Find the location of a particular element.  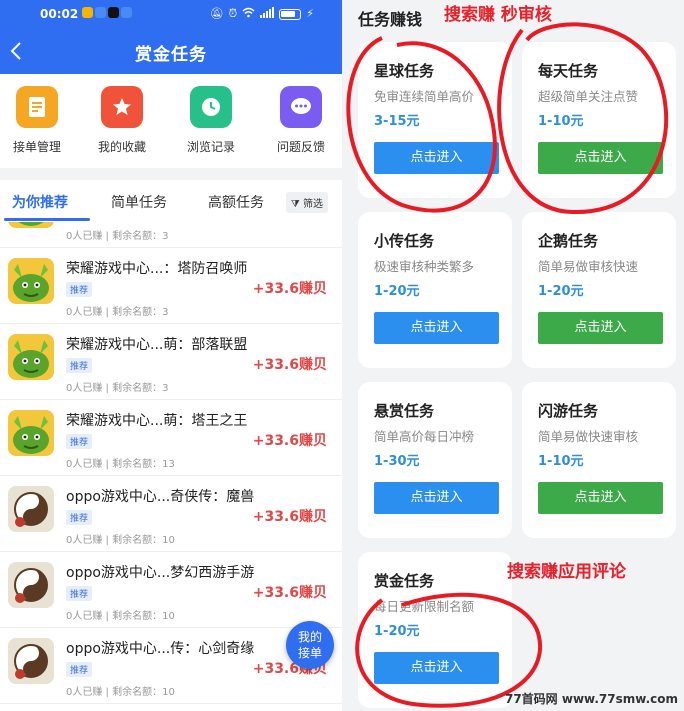

task-card-desc: 每日更新限制名额 is located at coordinates (424, 606).